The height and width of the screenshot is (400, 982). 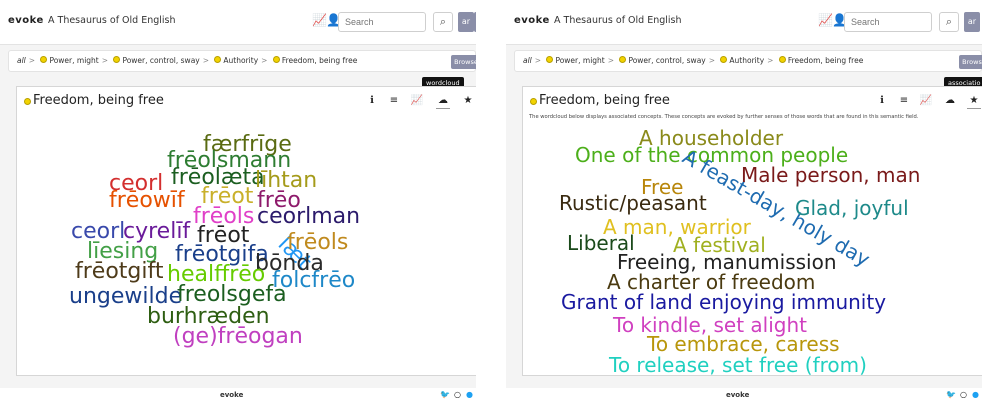 I want to click on wordcloud-word: ceorlman, so click(x=308, y=216).